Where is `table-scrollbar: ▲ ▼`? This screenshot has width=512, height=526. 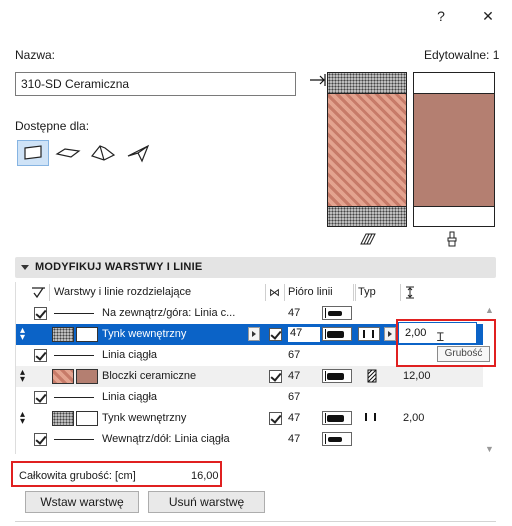 table-scrollbar: ▲ ▼ is located at coordinates (489, 380).